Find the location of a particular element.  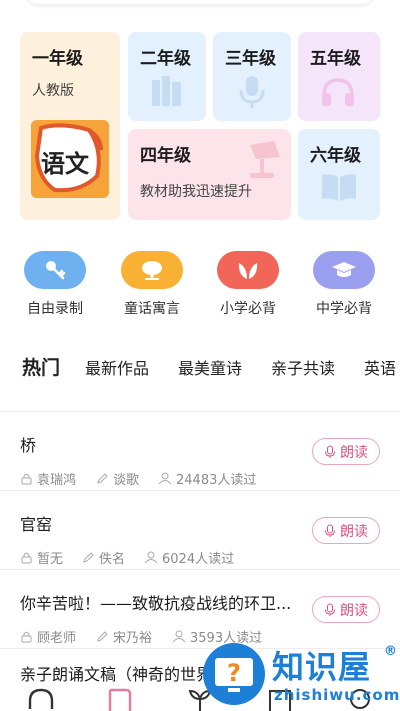

help-badge-icon: ? is located at coordinates (234, 674).